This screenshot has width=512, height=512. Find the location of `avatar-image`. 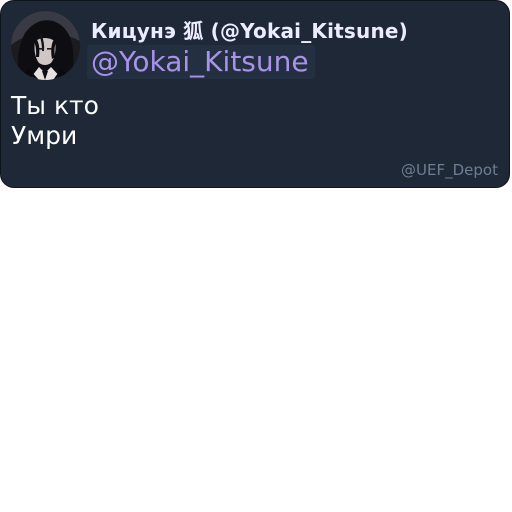

avatar-image is located at coordinates (45, 45).